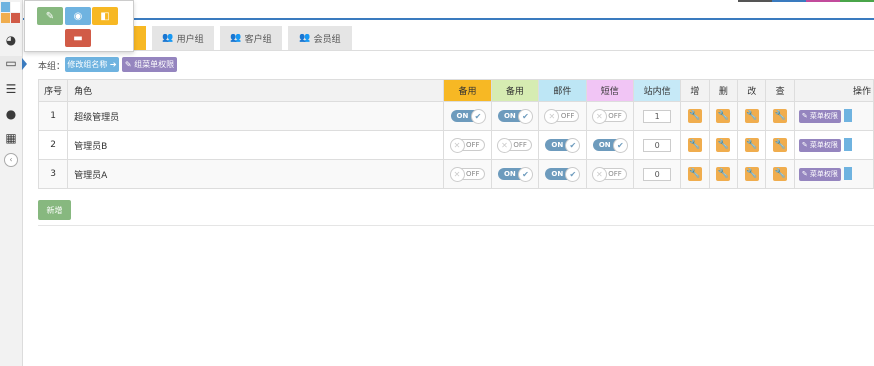 Image resolution: width=874 pixels, height=366 pixels. I want to click on sidebar-collapse-button: ‹, so click(11, 160).